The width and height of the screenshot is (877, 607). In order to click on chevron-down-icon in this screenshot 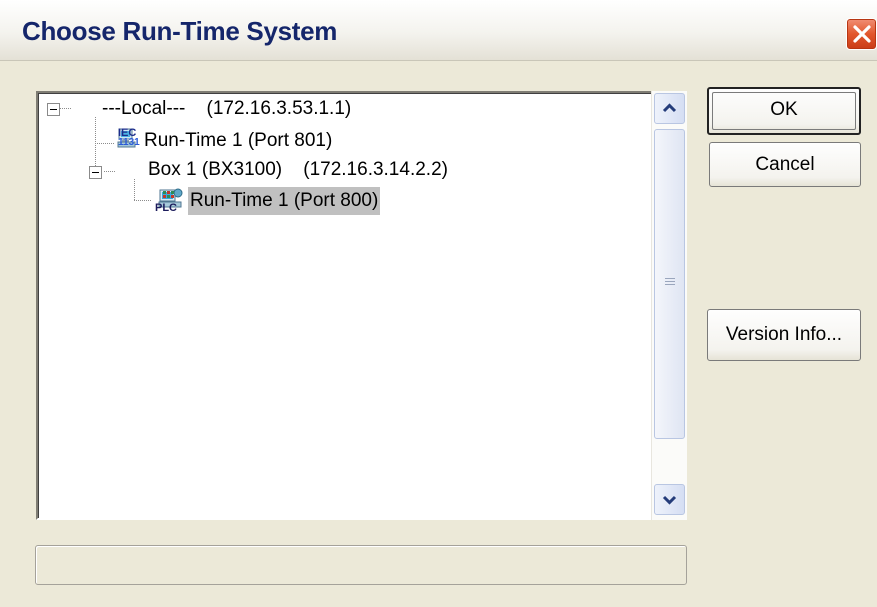, I will do `click(669, 500)`.